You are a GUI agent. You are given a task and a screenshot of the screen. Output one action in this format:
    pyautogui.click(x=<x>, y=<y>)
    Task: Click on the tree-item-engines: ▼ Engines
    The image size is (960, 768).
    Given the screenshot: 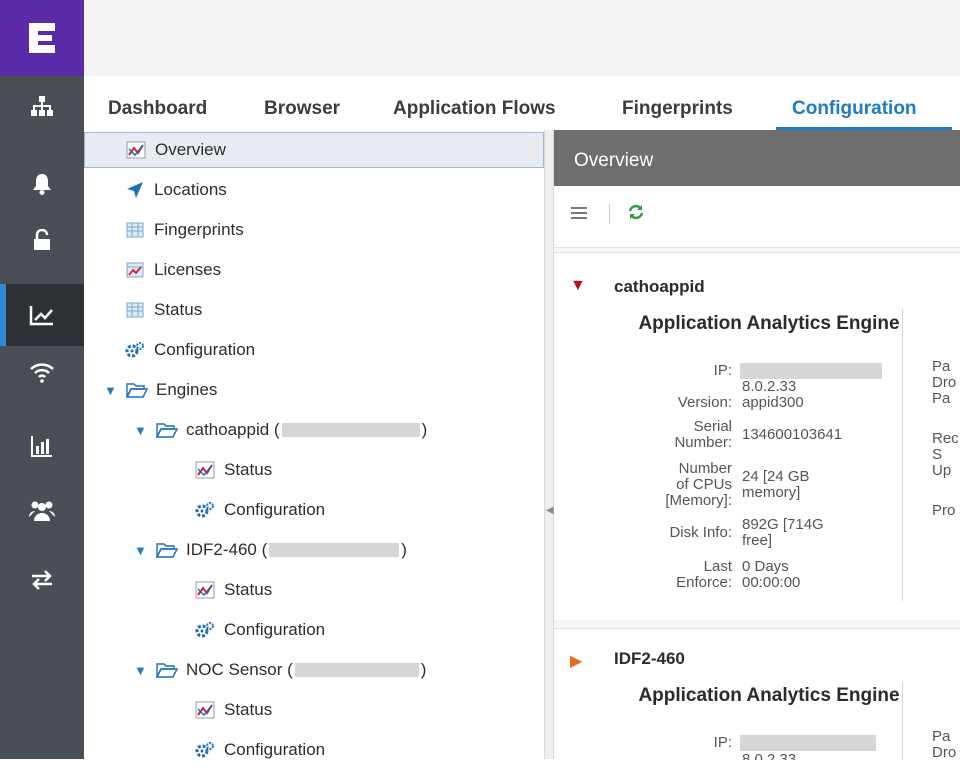 What is the action you would take?
    pyautogui.click(x=160, y=390)
    